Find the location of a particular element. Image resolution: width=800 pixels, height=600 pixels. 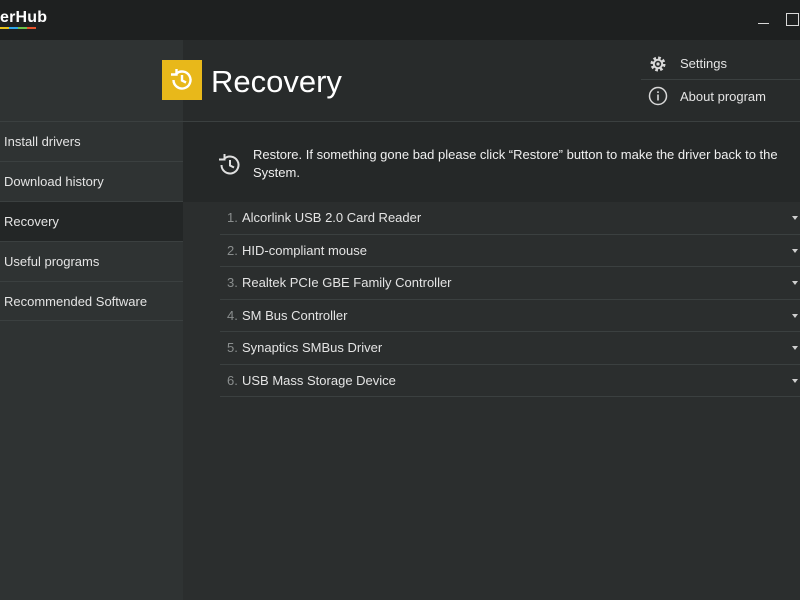

sidebar-item-recovery: Recovery is located at coordinates (91, 221).